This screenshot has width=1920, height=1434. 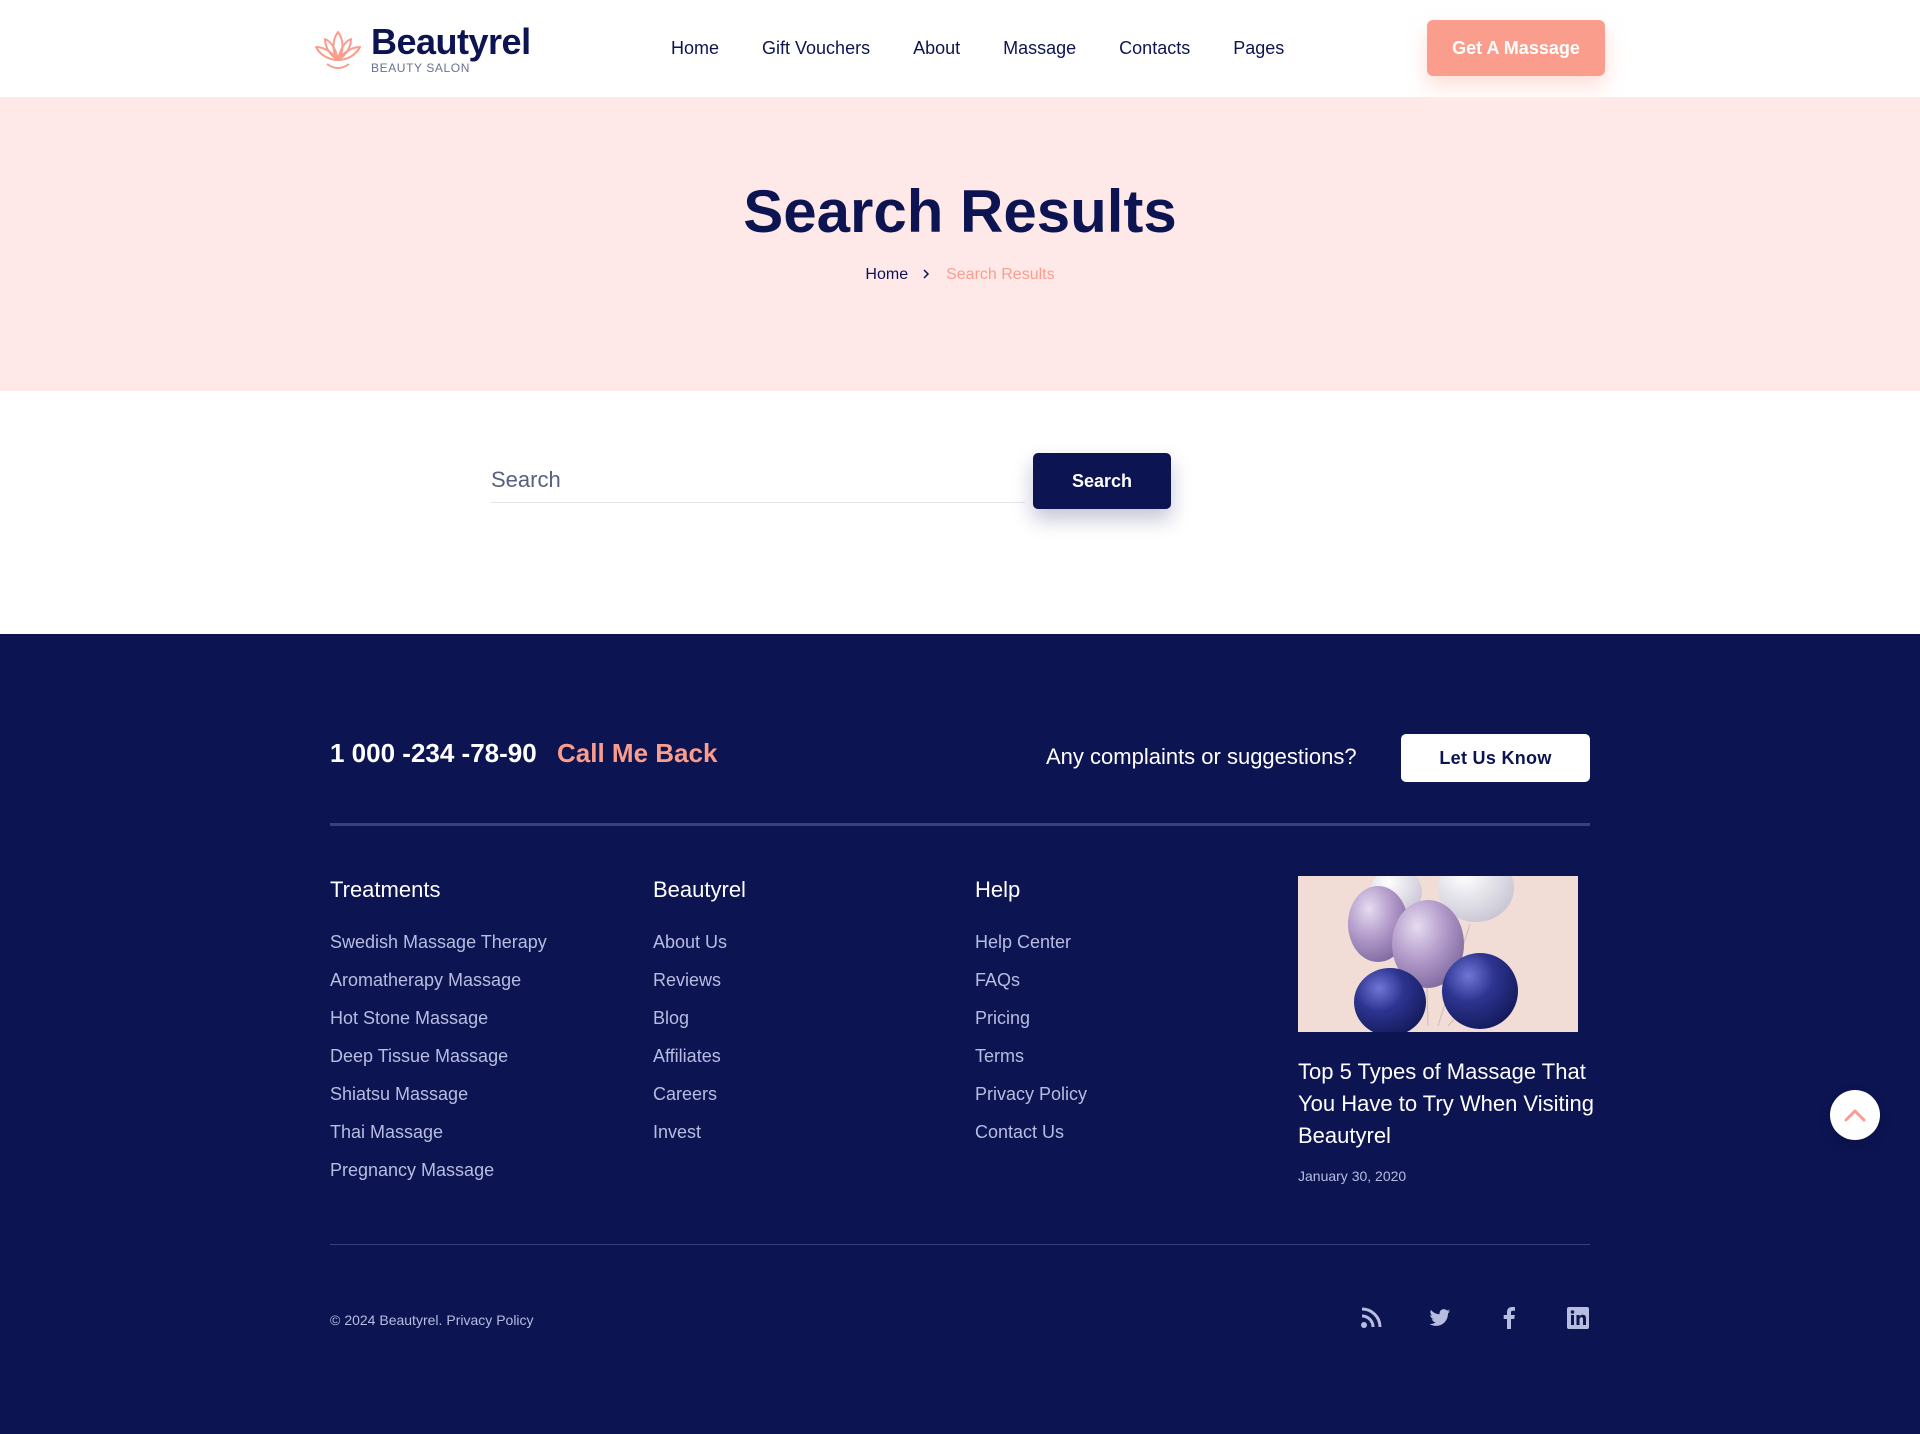 What do you see at coordinates (1031, 1056) in the screenshot?
I see `footer-link: Terms` at bounding box center [1031, 1056].